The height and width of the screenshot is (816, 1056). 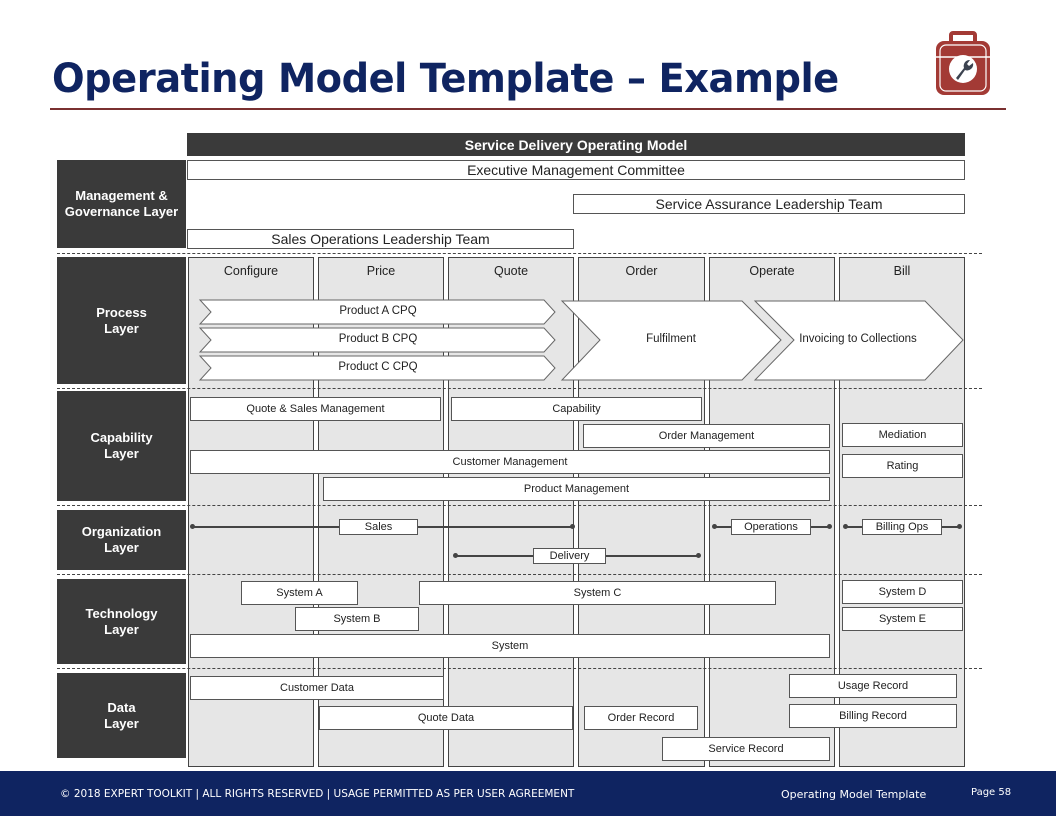 What do you see at coordinates (378, 367) in the screenshot?
I see `chevron-label-product-c: Product C CPQ` at bounding box center [378, 367].